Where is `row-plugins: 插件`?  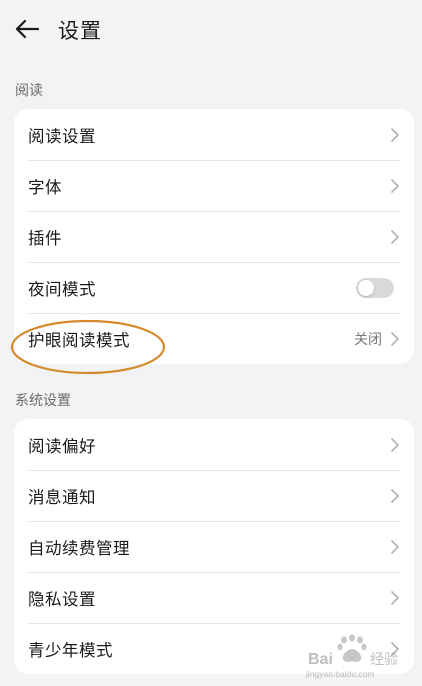
row-plugins: 插件 is located at coordinates (214, 236).